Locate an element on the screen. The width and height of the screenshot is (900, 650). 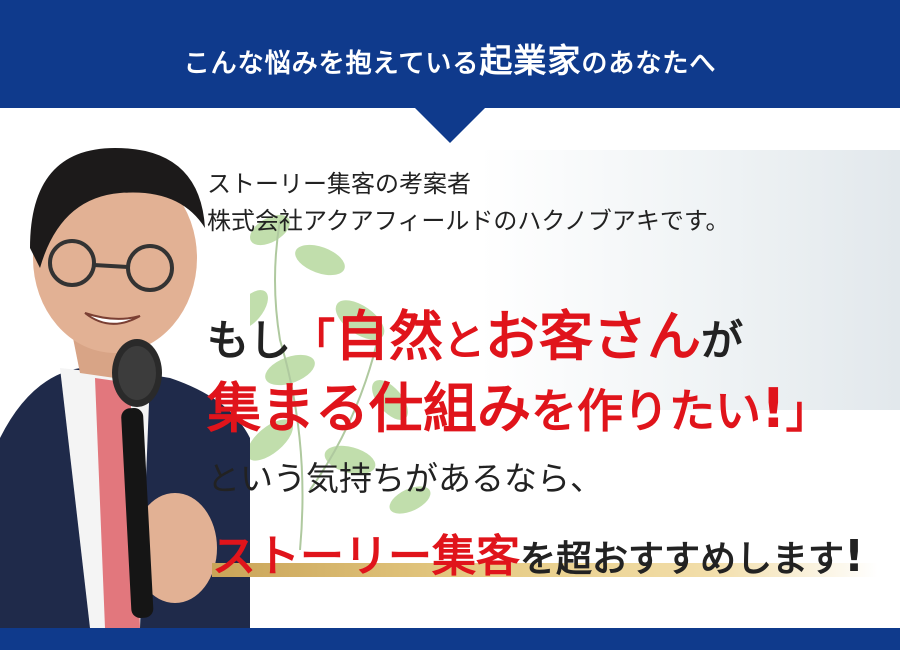
banner-text-emphasis: 起業家 is located at coordinates (530, 60).